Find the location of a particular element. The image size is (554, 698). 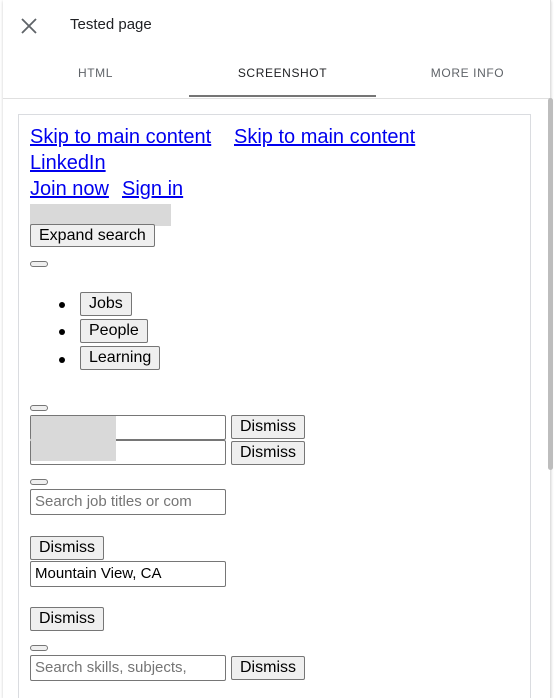

panel-header: Tested page is located at coordinates (276, 25).